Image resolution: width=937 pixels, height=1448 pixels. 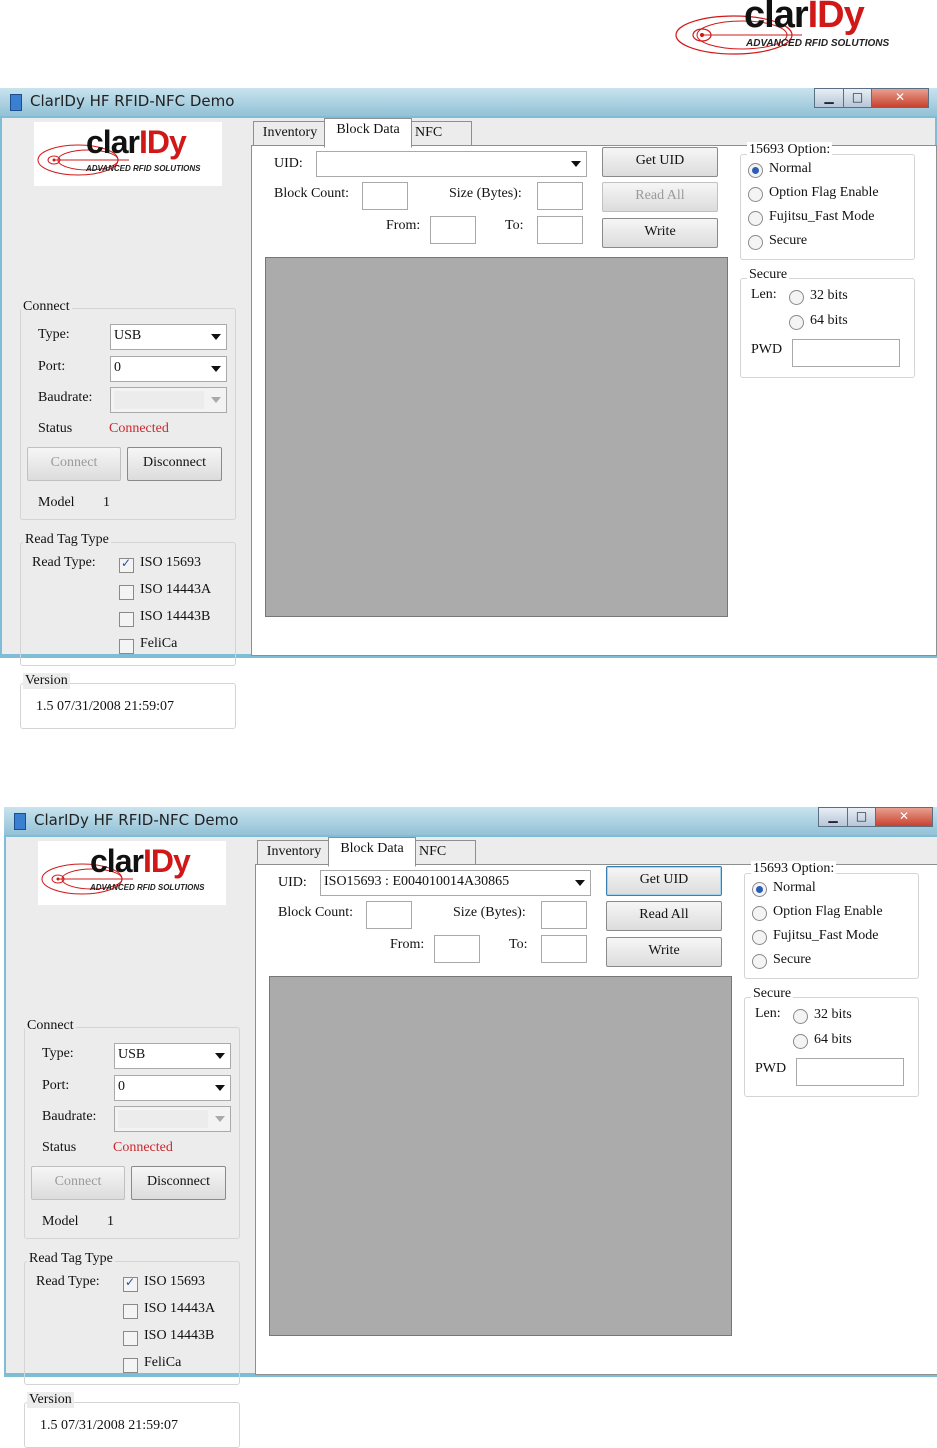 What do you see at coordinates (794, 869) in the screenshot?
I see `option-15693-group-label: 15693 Option:` at bounding box center [794, 869].